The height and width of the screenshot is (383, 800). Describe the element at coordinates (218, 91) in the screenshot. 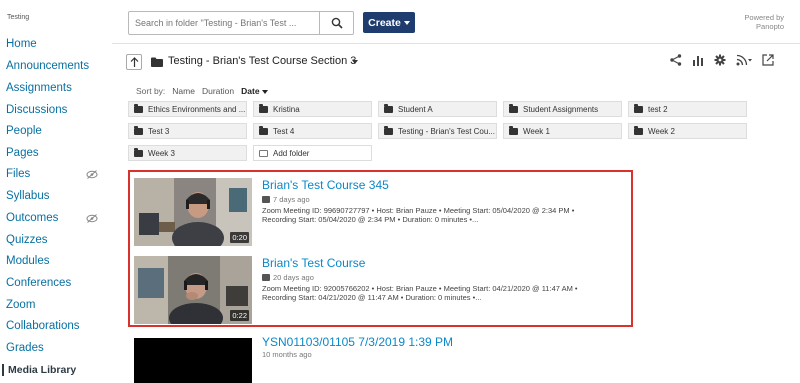

I see `sort-by-duration: Duration` at that location.